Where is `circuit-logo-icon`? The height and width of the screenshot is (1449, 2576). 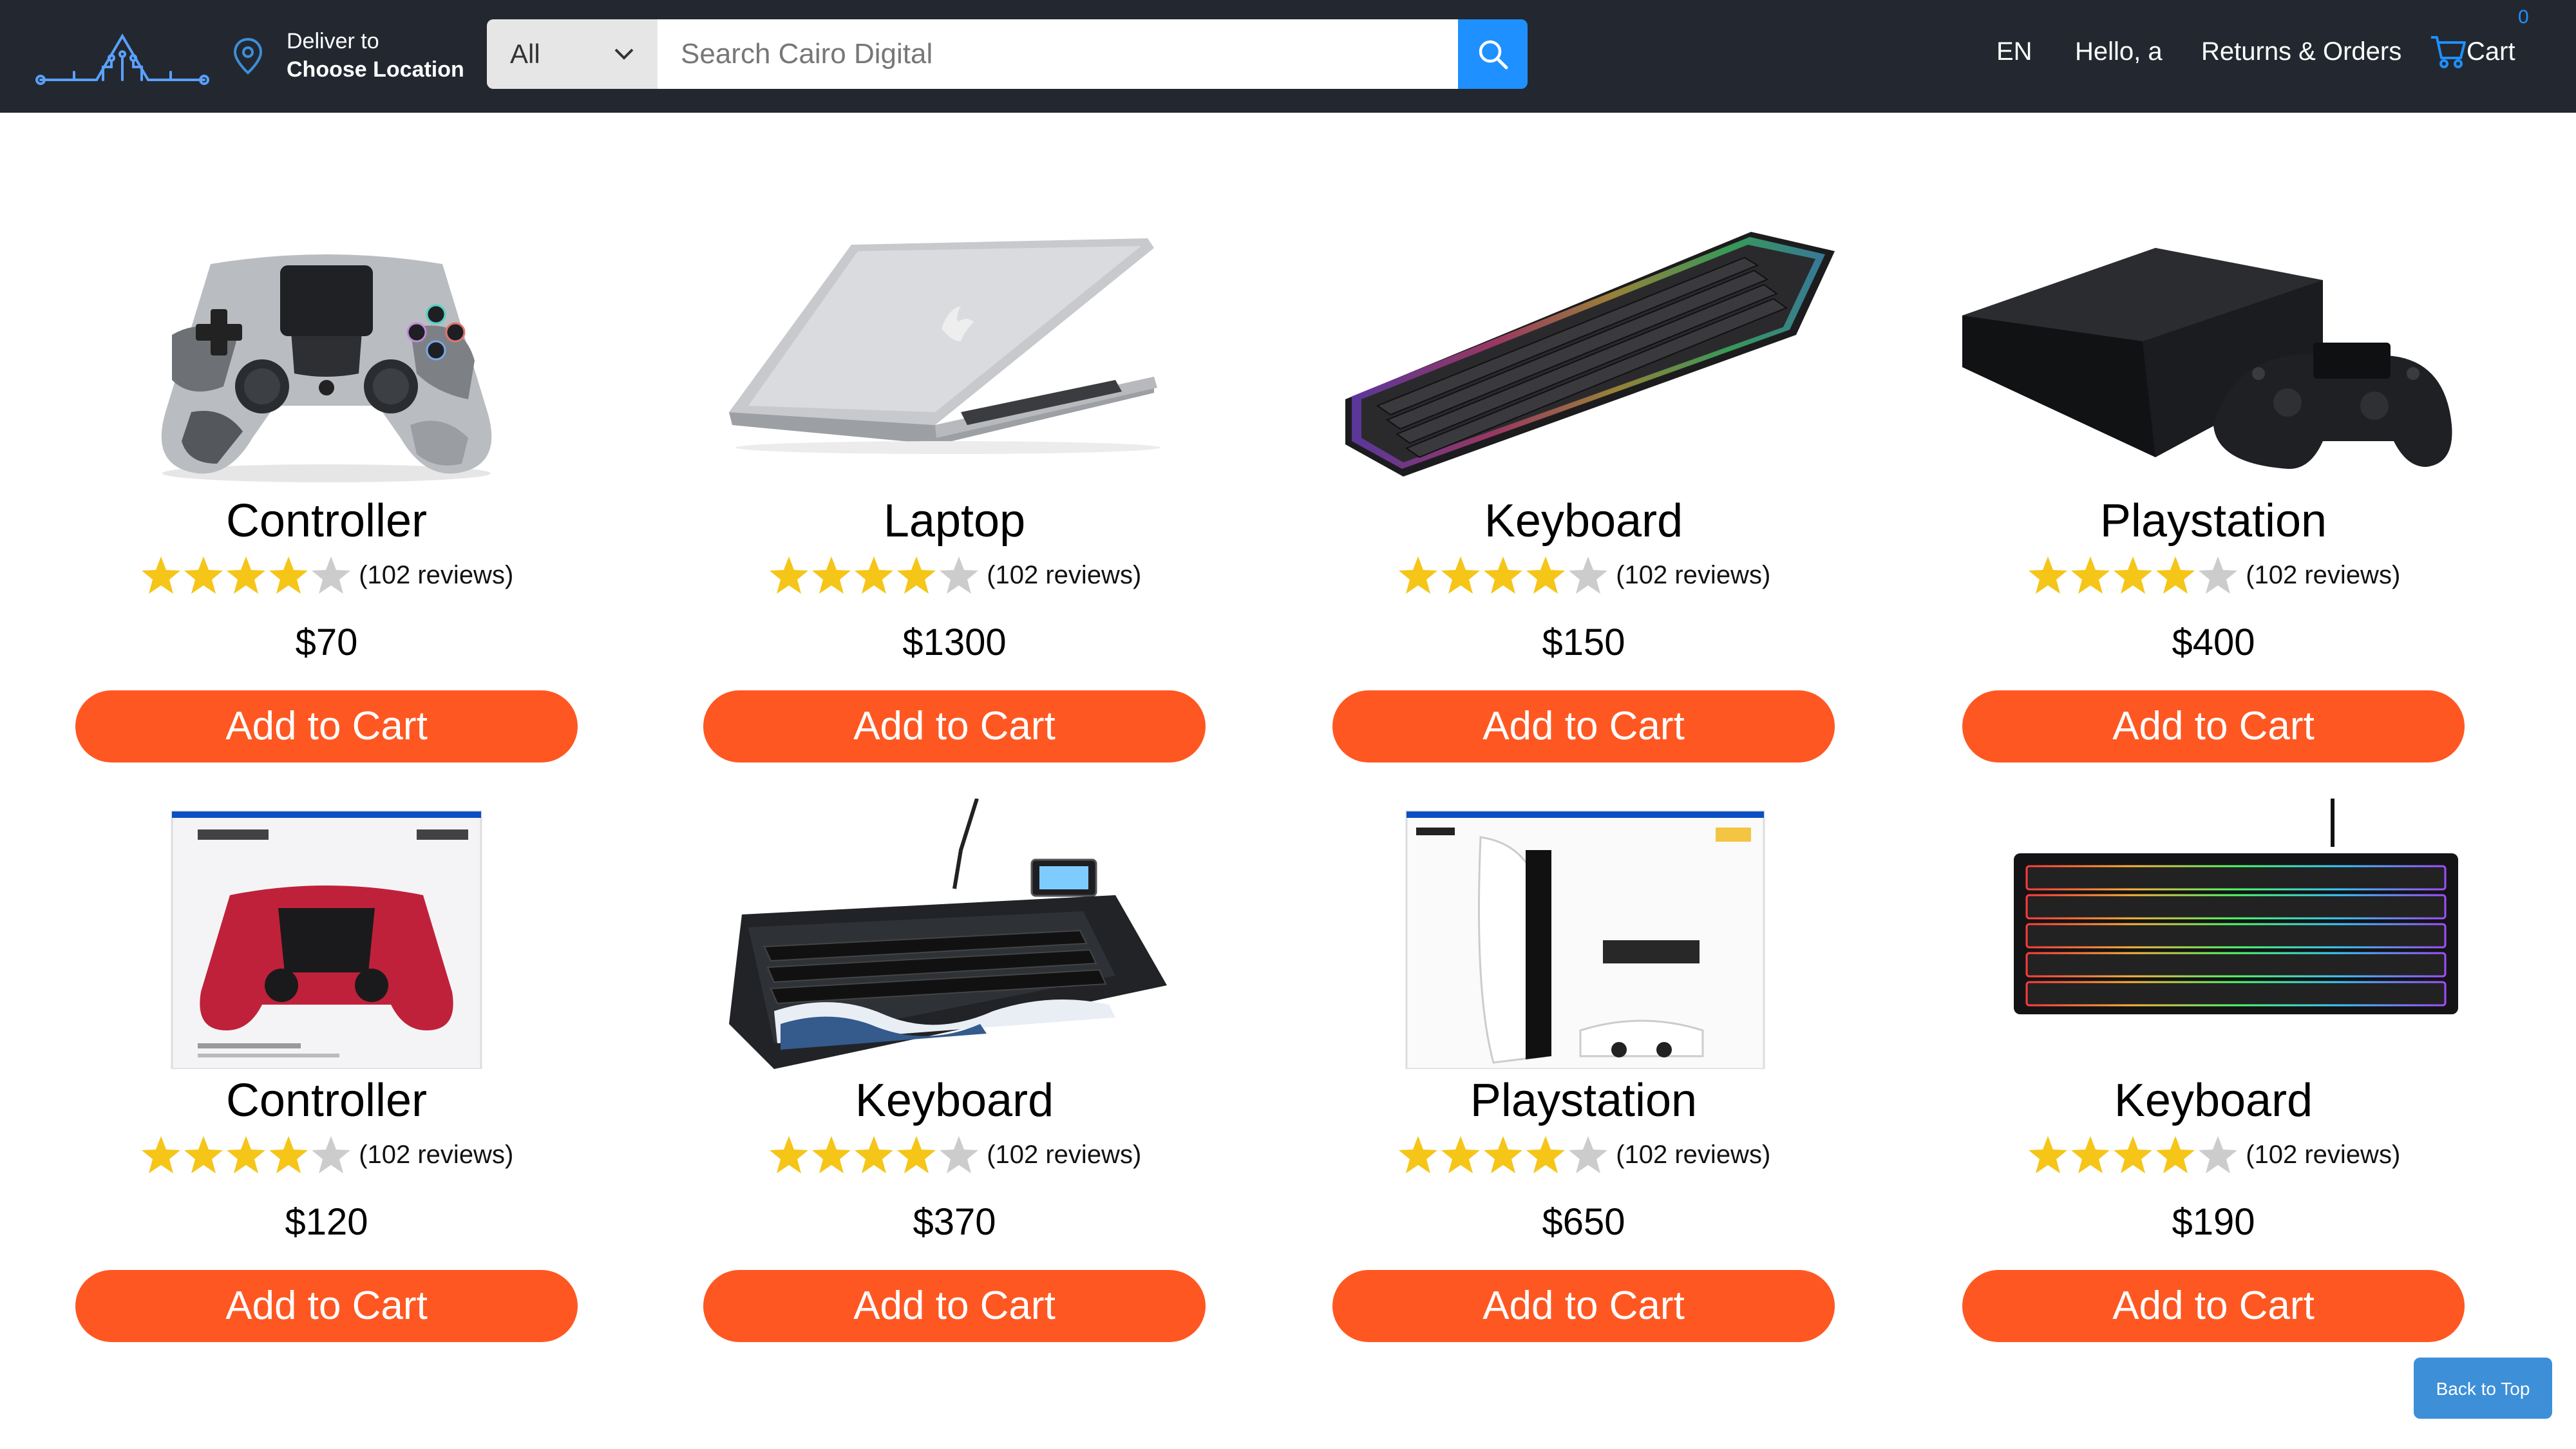
circuit-logo-icon is located at coordinates (122, 56).